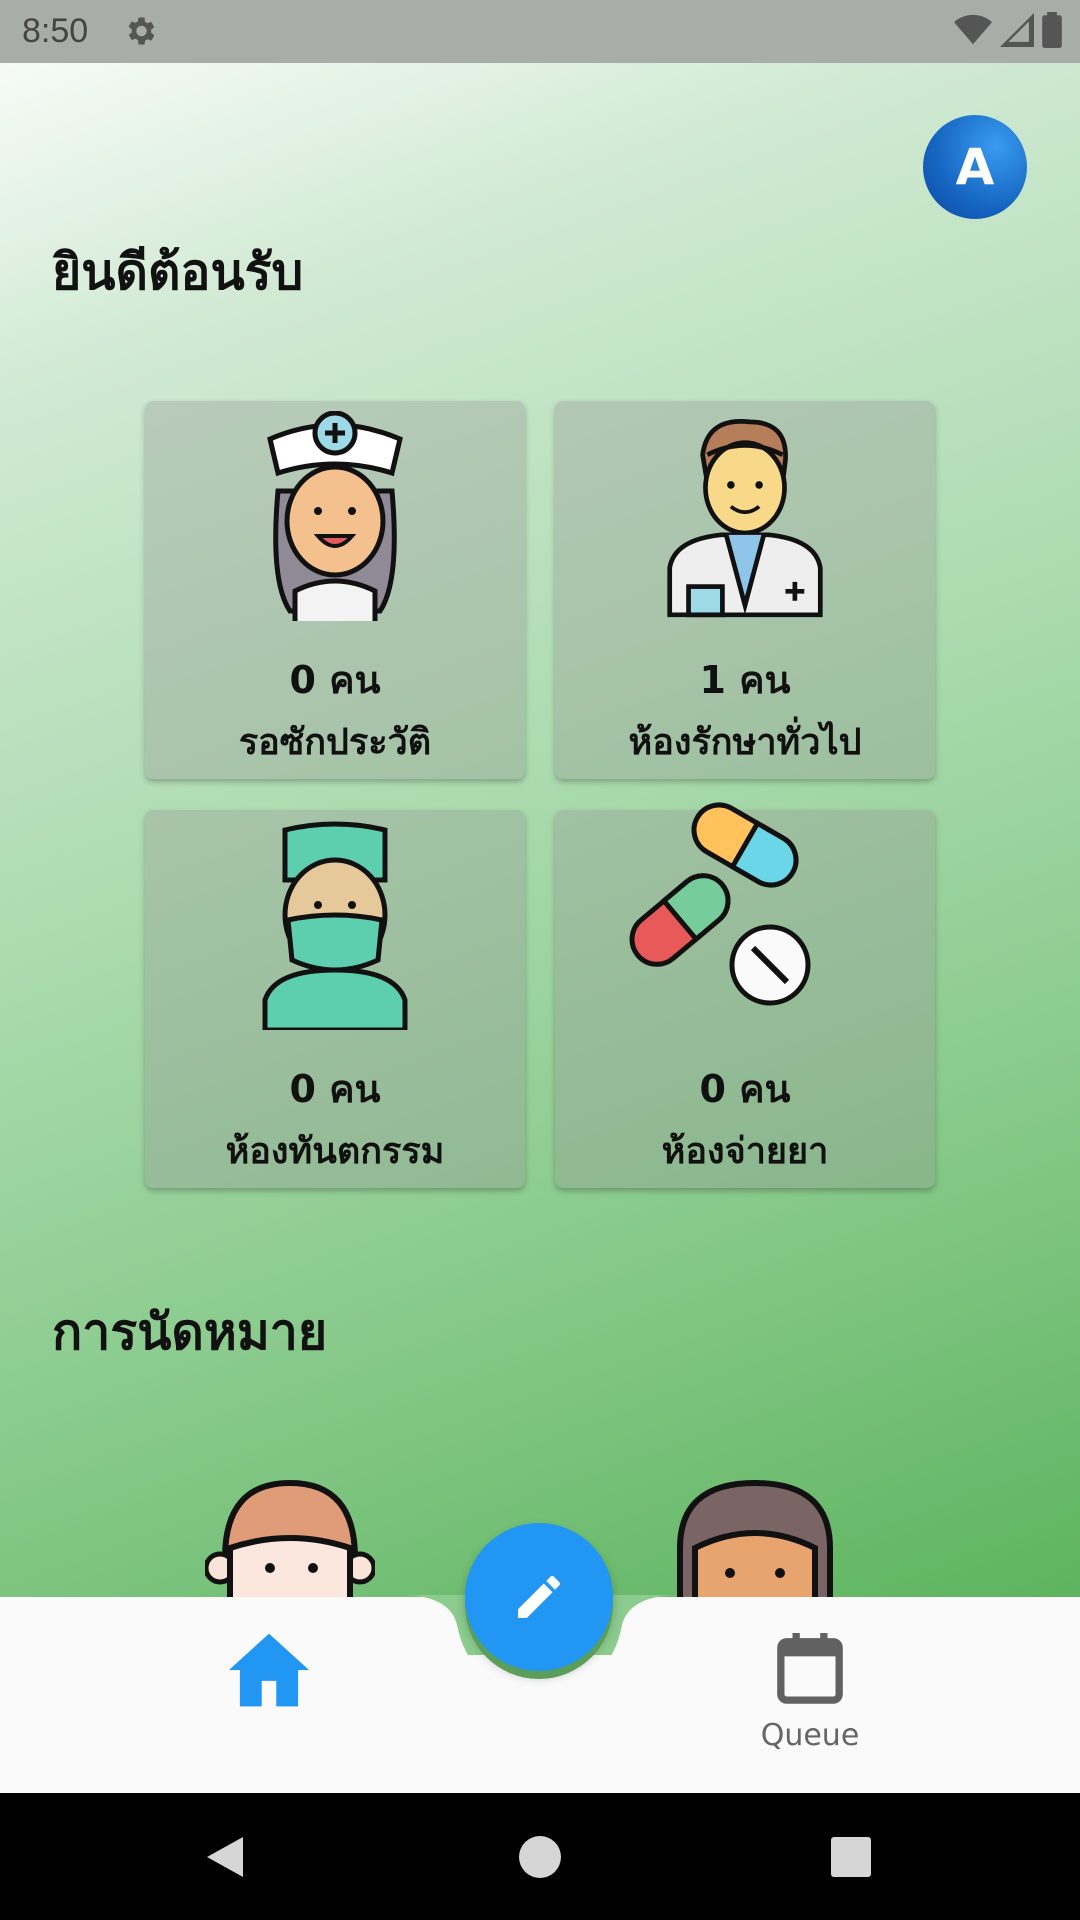  What do you see at coordinates (335, 516) in the screenshot?
I see `nurse-icon` at bounding box center [335, 516].